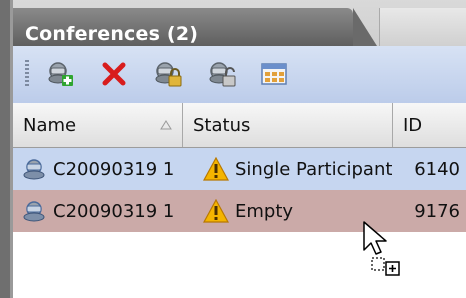 The height and width of the screenshot is (298, 466). Describe the element at coordinates (50, 125) in the screenshot. I see `column-header-name-label: Name` at that location.